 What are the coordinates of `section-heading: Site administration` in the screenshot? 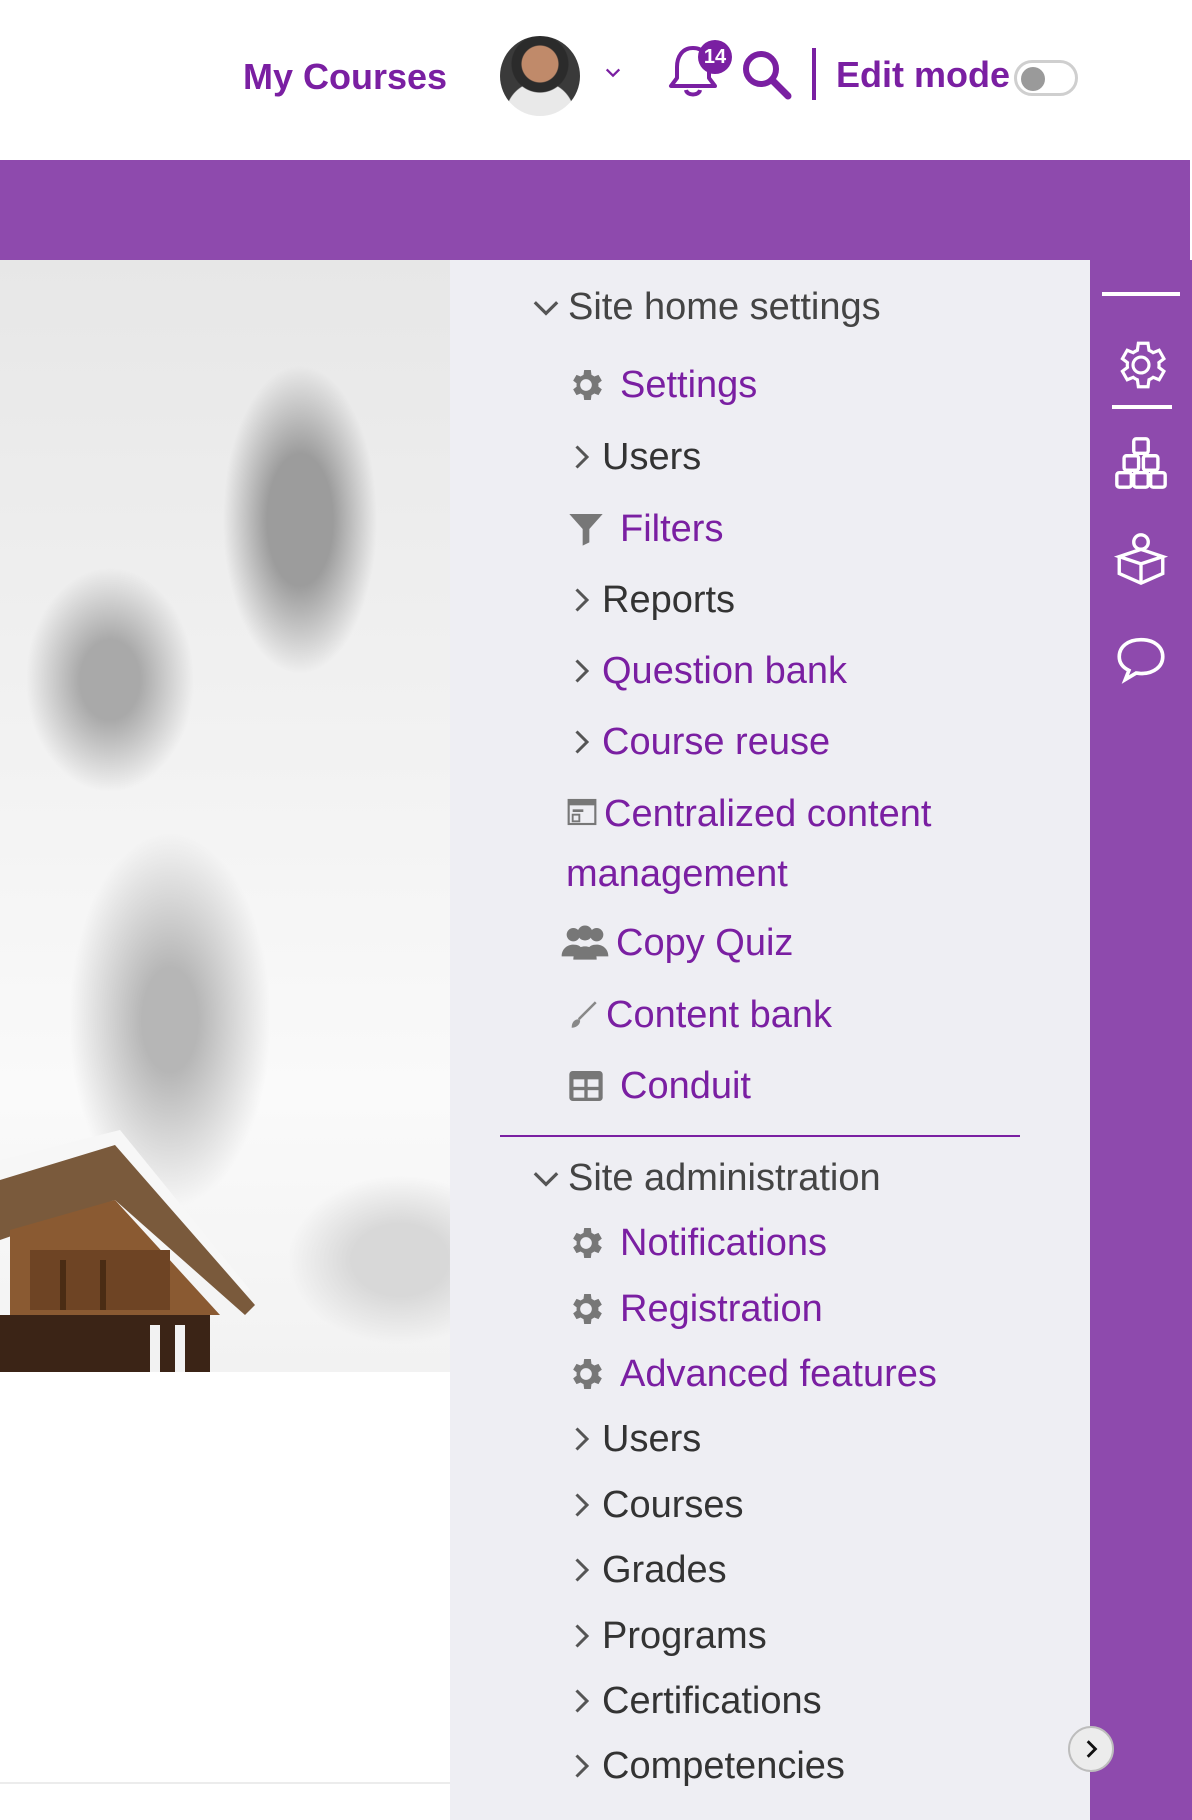 It's located at (724, 1178).